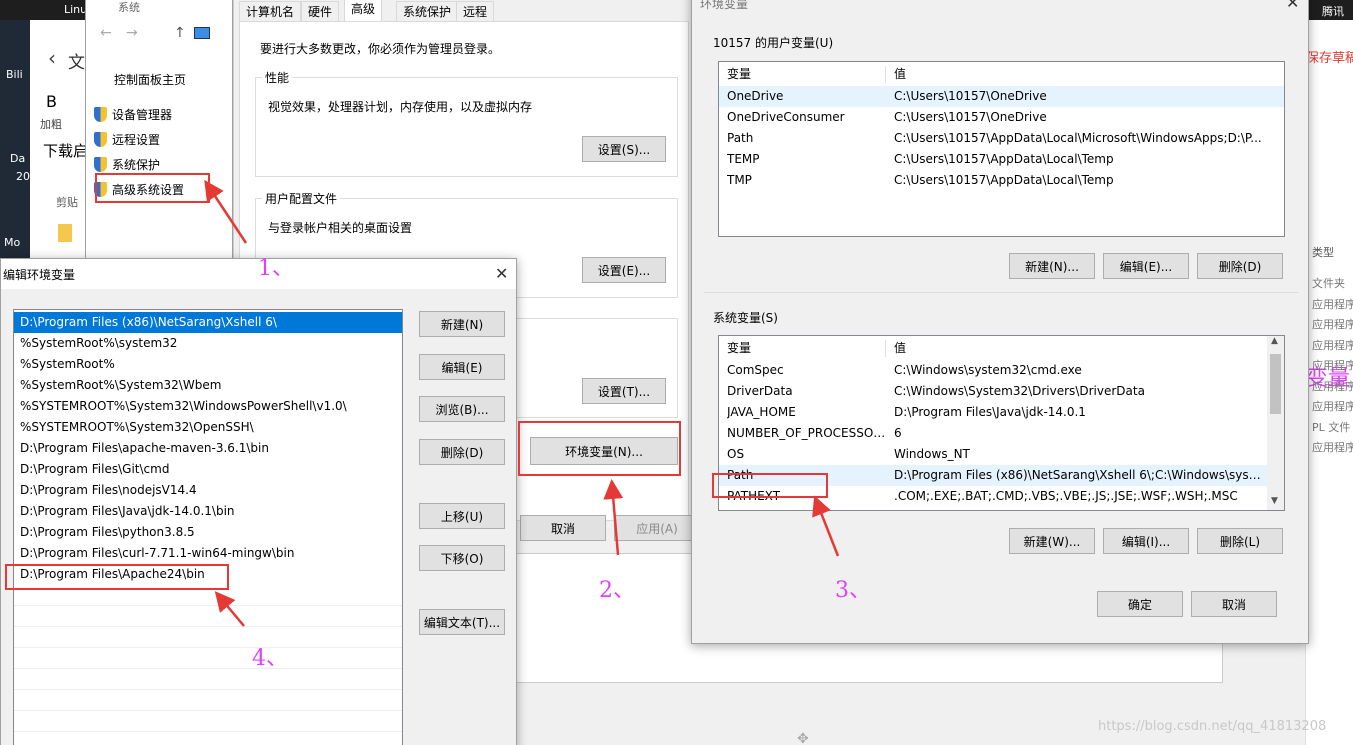 The image size is (1353, 745). I want to click on annotation-step-2: 2、, so click(617, 590).